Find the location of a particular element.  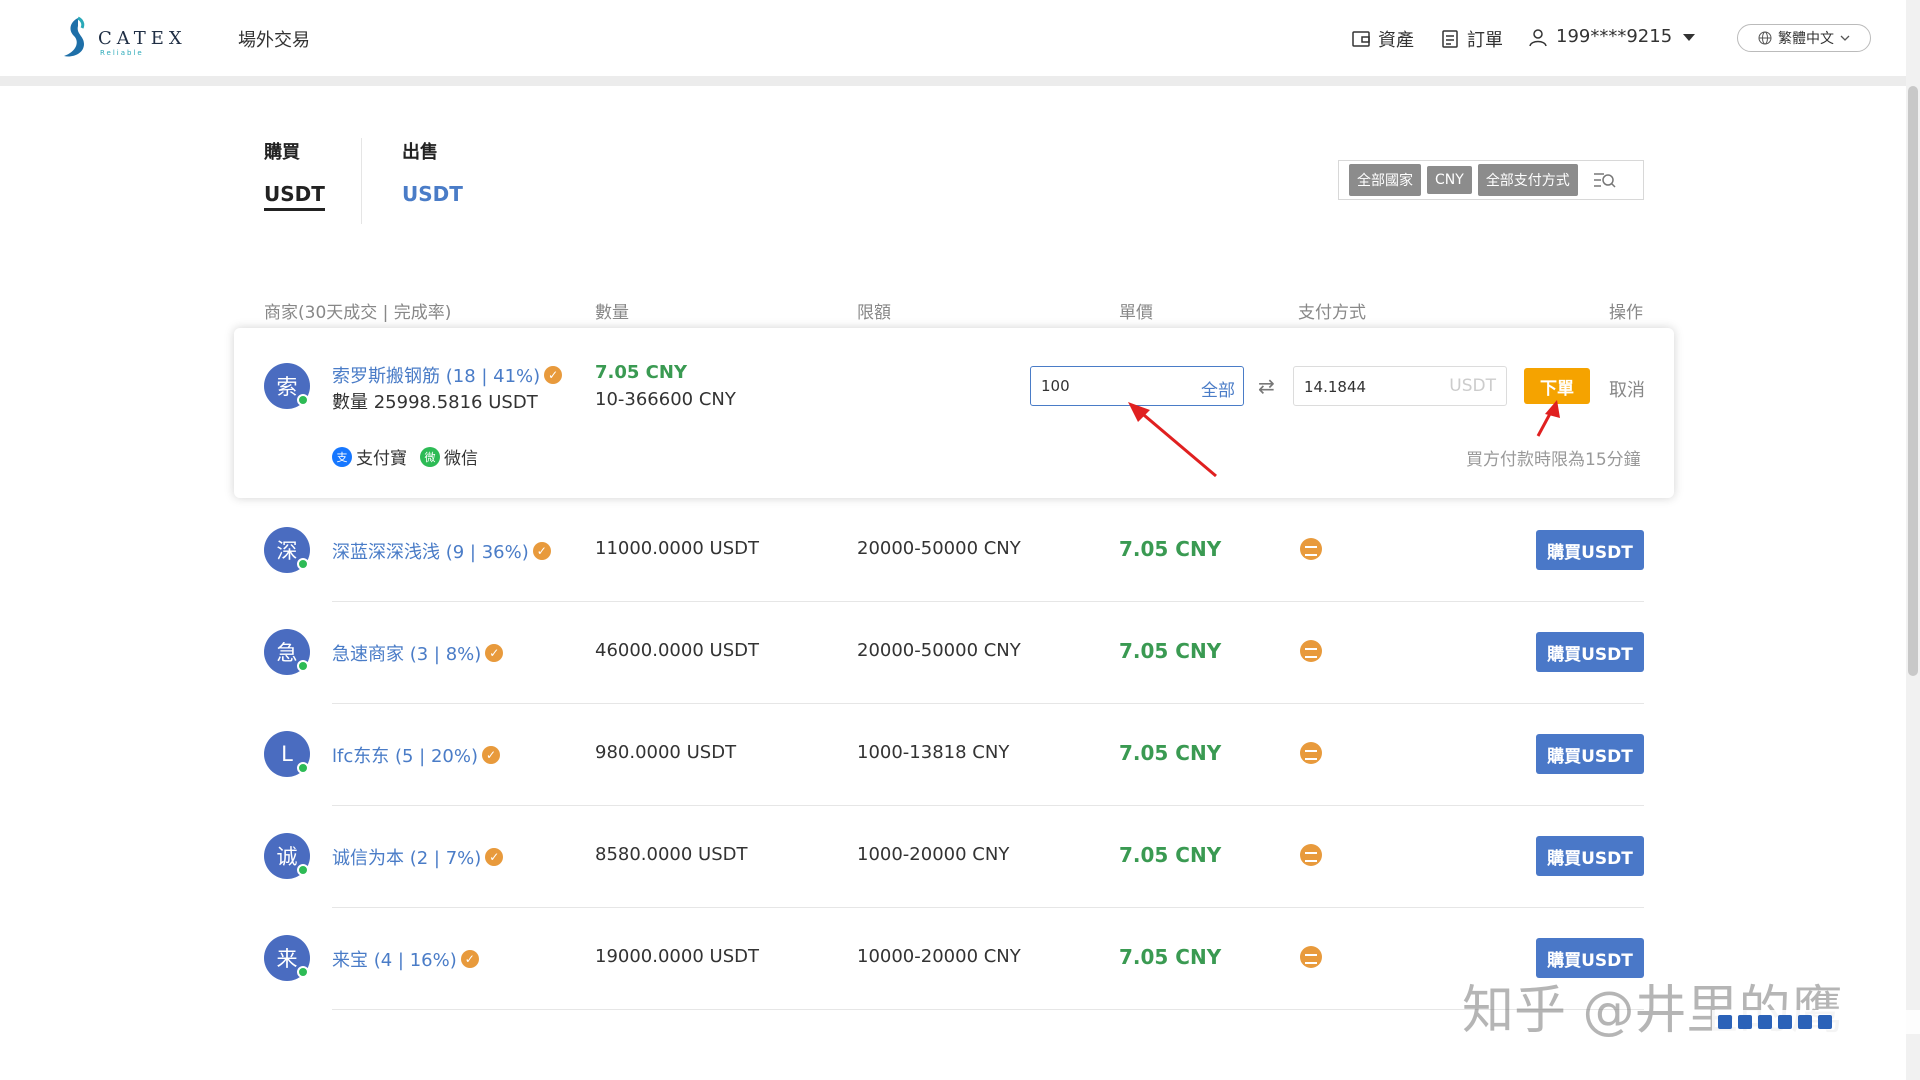

filter-bar: 全部國家 CNY 全部支付方式 is located at coordinates (1491, 180).